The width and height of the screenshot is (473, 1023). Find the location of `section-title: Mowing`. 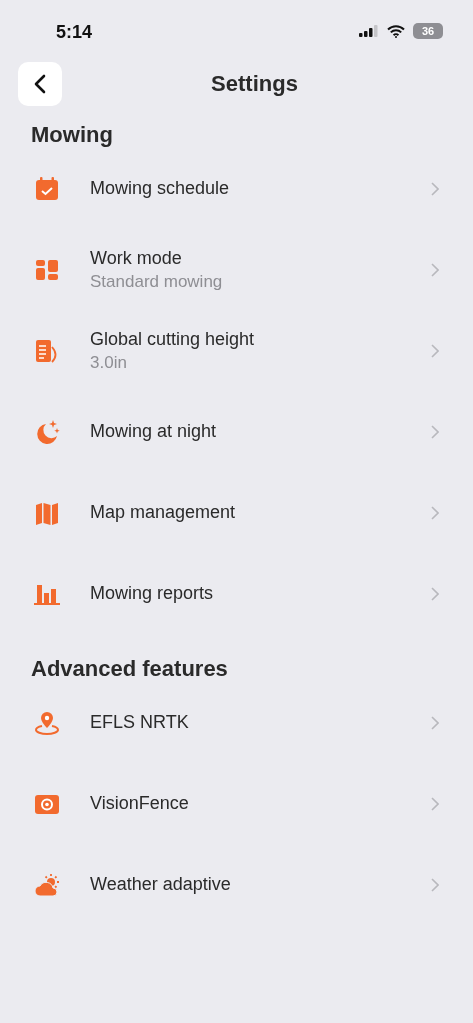

section-title: Mowing is located at coordinates (72, 134).